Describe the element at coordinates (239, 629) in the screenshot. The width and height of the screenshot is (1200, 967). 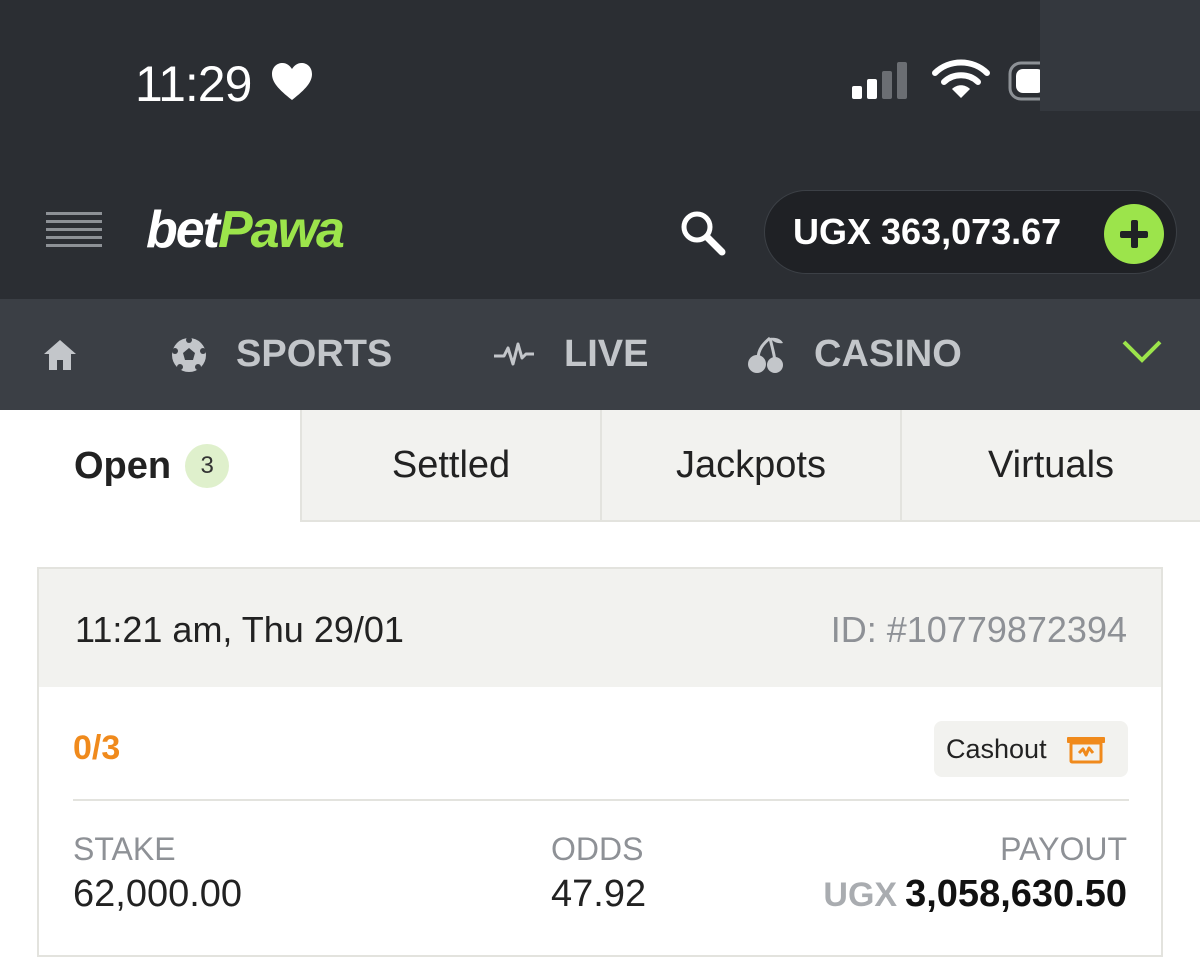
I see `bet-datetime: 11:21 am, Thu 29/01` at that location.